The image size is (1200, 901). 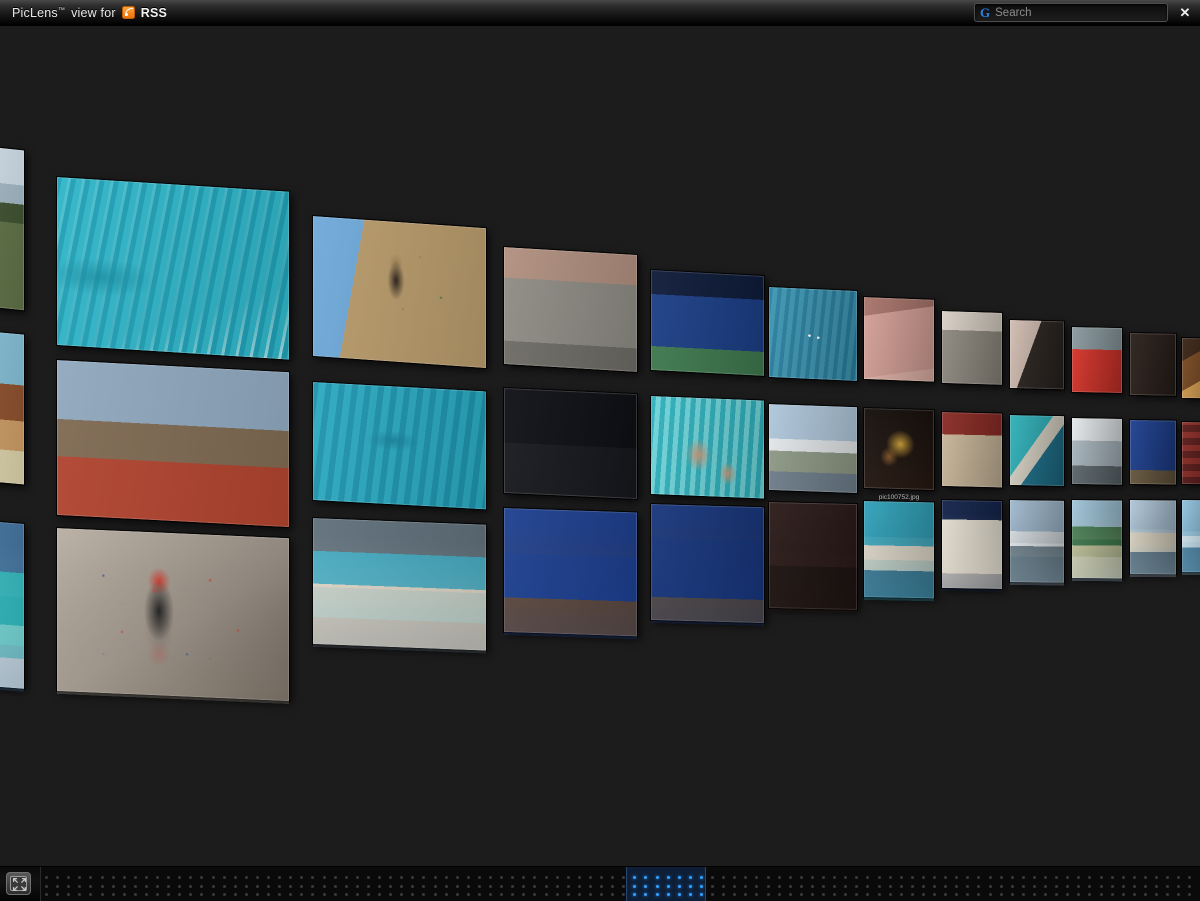 I want to click on navigation-minimap, so click(x=620, y=884).